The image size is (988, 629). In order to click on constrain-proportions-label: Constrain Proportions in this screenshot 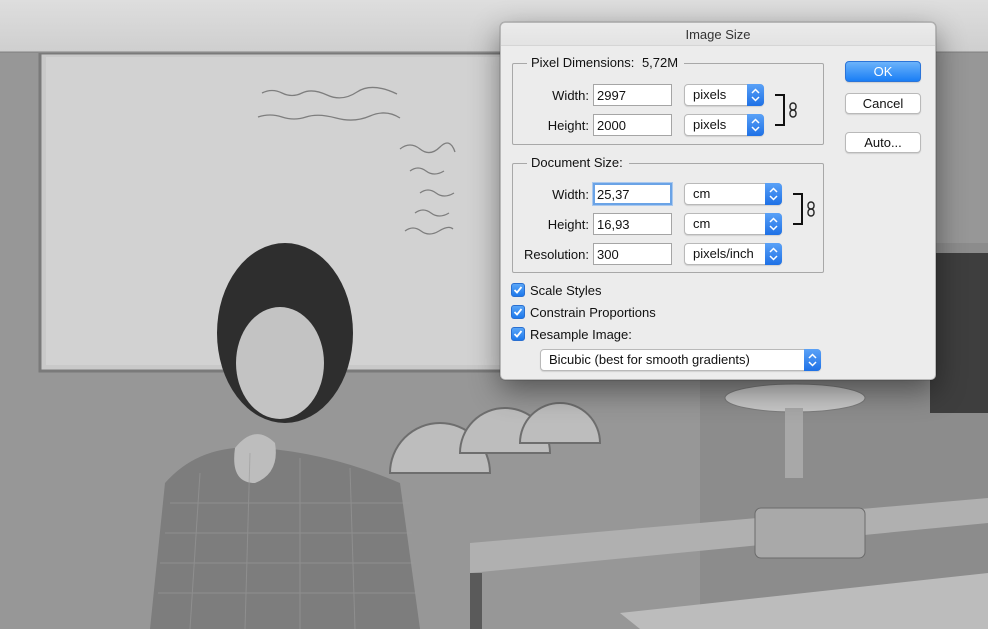, I will do `click(593, 312)`.